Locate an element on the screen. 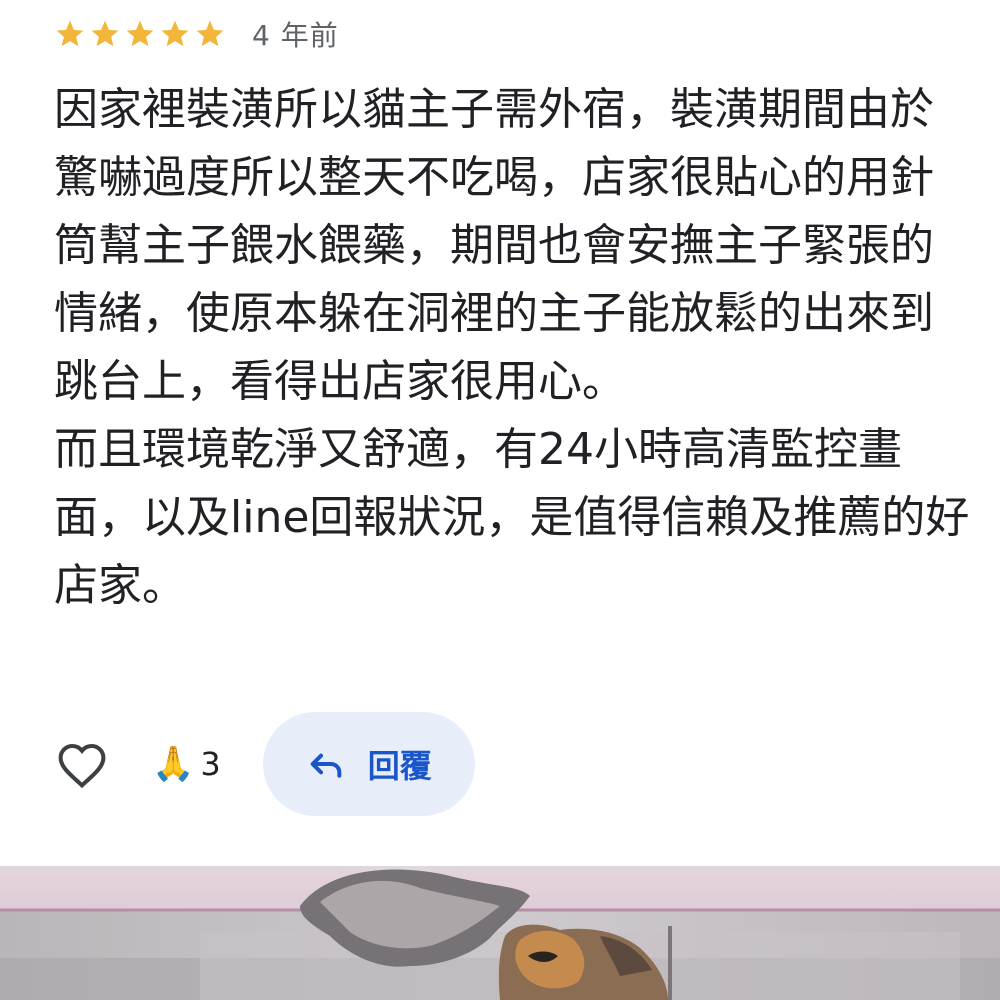 Image resolution: width=1000 pixels, height=1000 pixels. review-photo is located at coordinates (500, 933).